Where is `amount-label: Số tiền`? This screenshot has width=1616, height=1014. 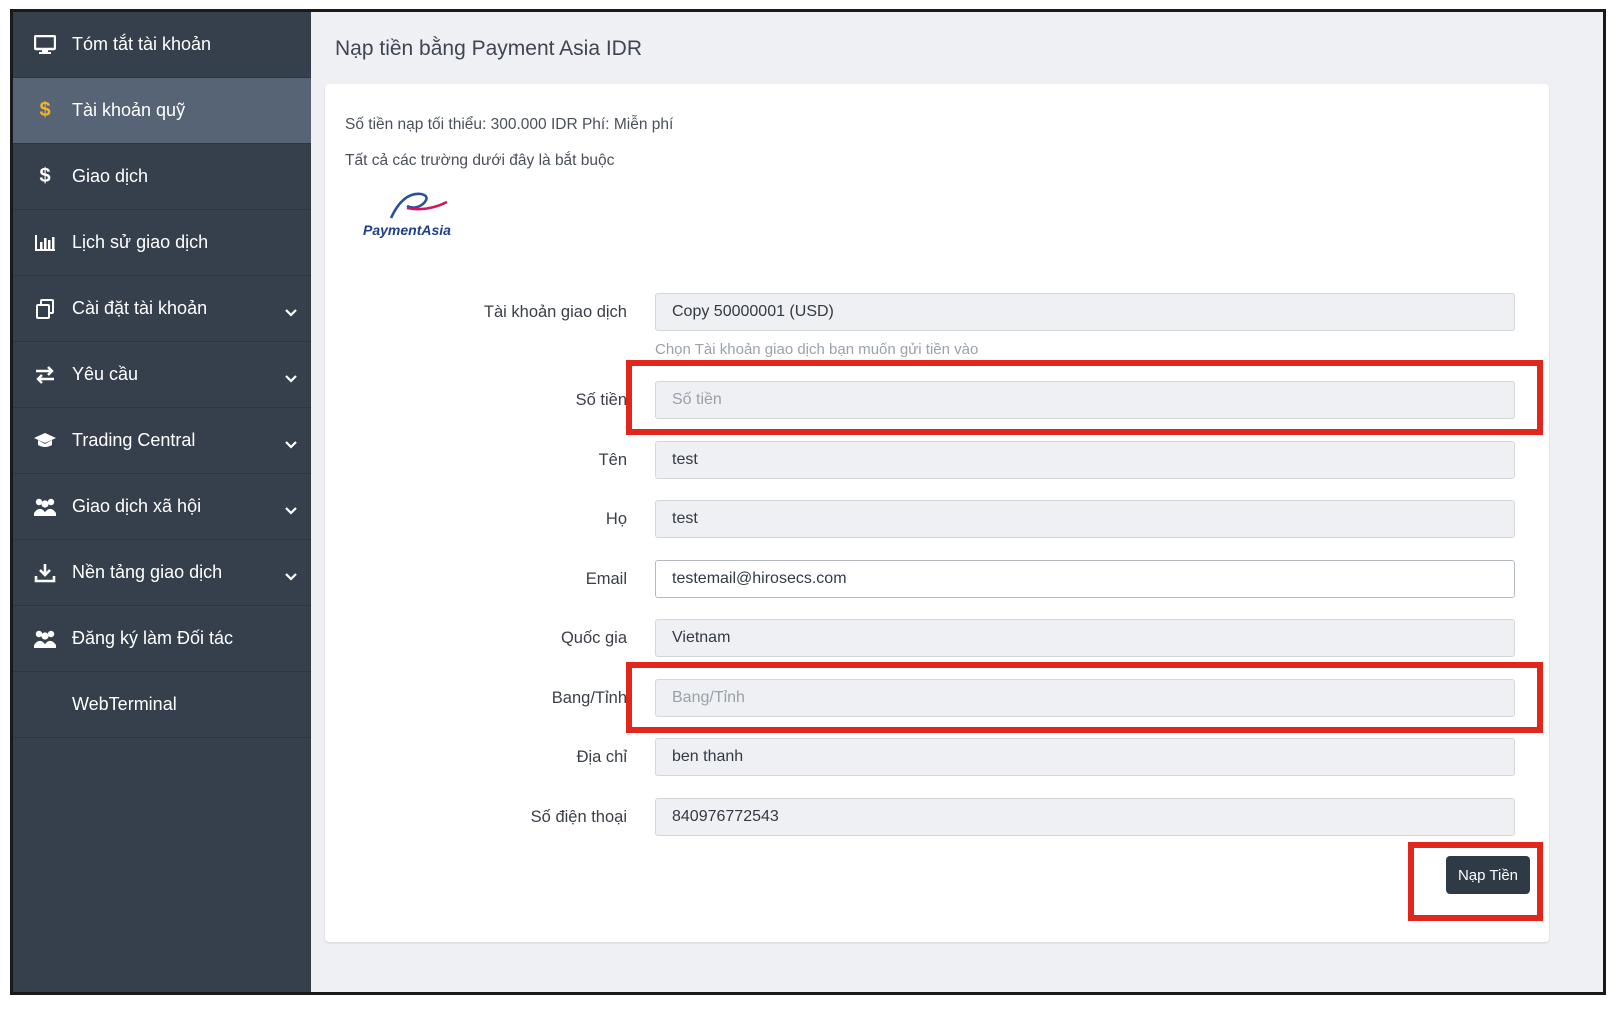
amount-label: Số tiền is located at coordinates (601, 400).